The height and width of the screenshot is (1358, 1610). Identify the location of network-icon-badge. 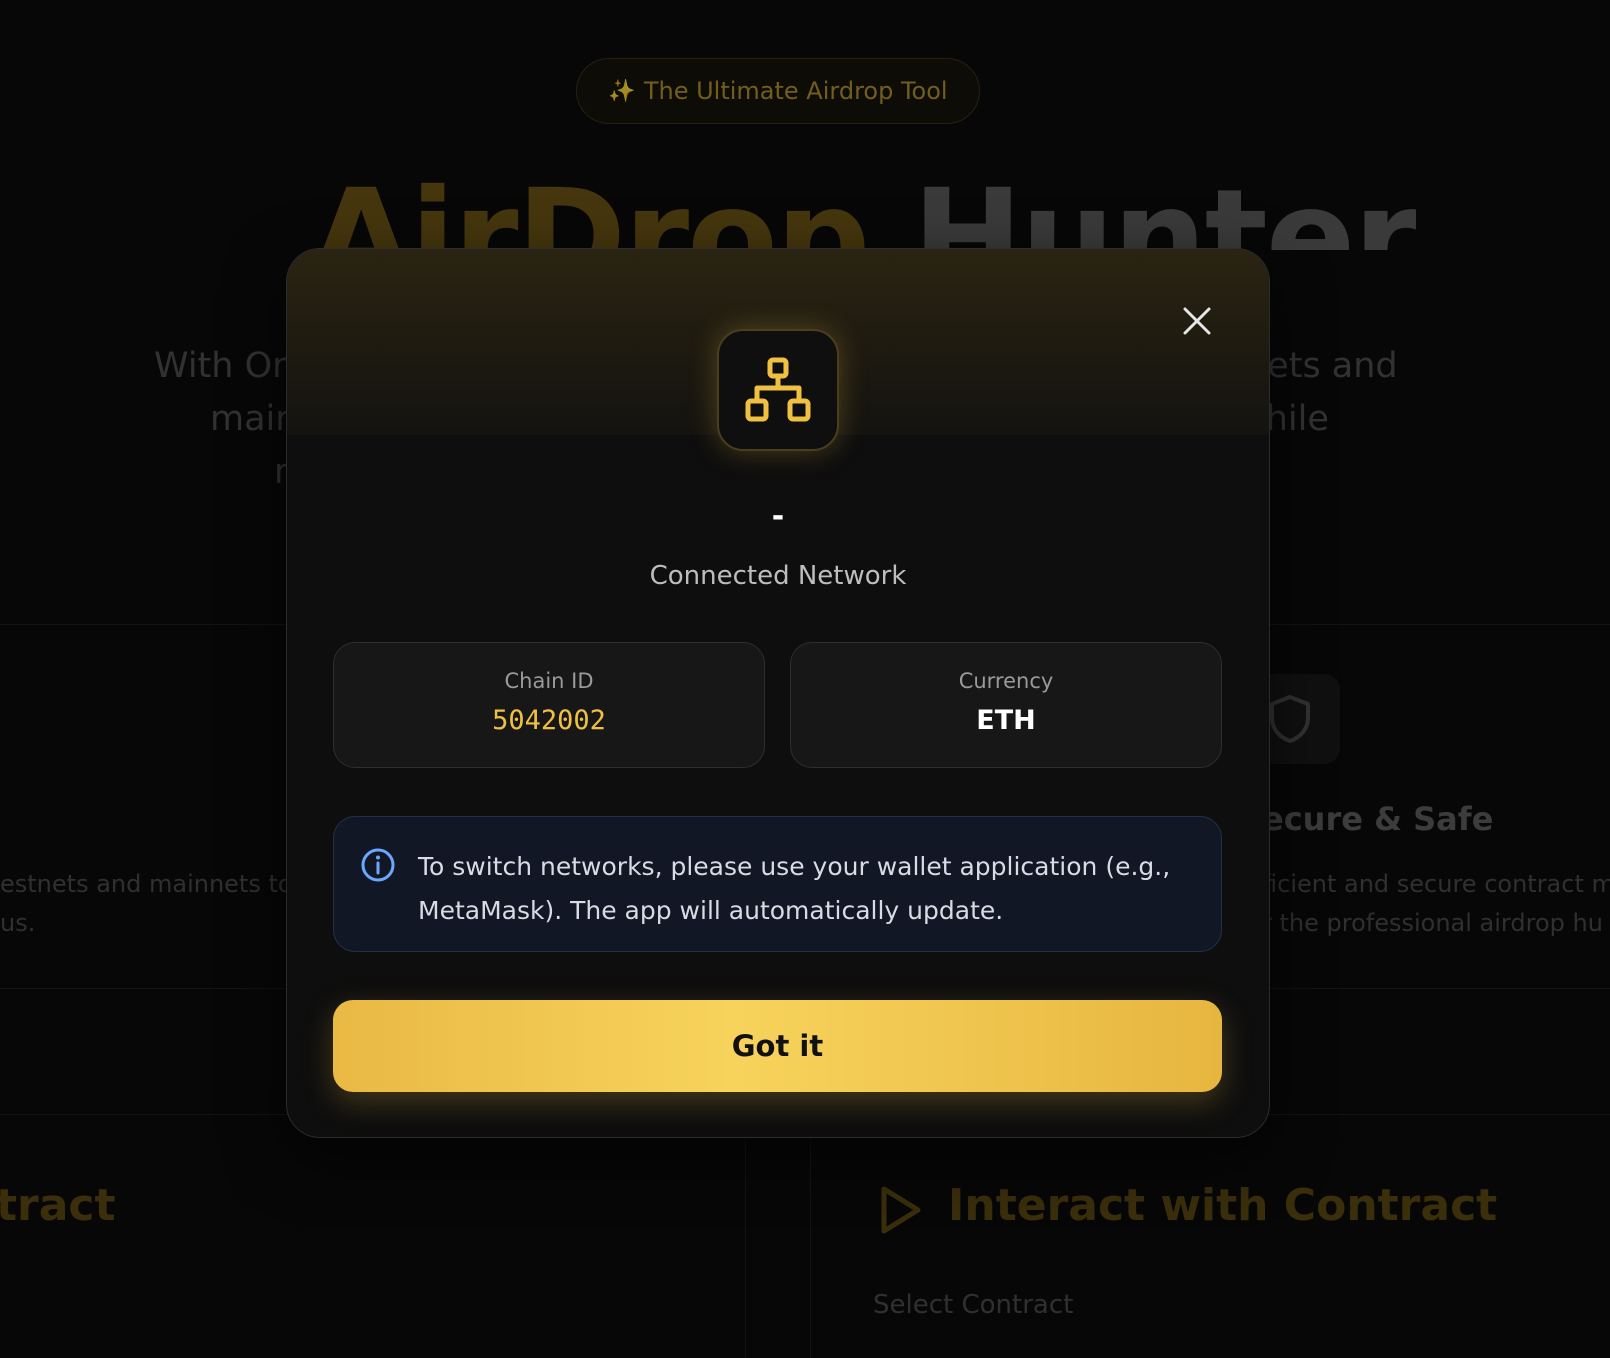
(778, 390).